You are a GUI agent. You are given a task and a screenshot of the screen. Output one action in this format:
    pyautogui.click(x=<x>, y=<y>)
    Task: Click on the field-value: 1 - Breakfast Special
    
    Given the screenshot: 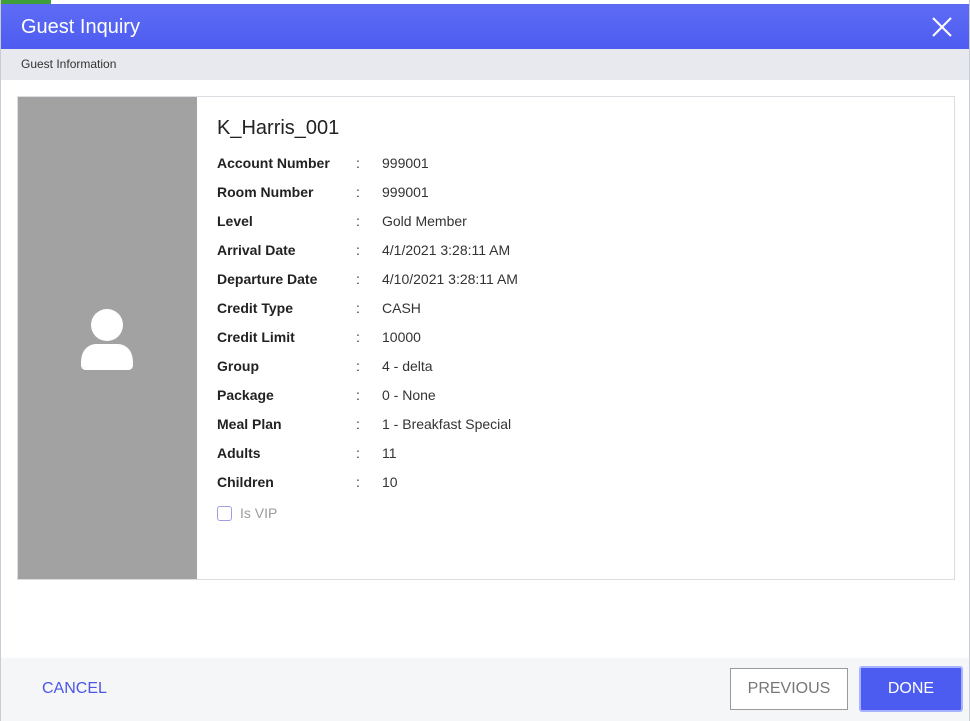 What is the action you would take?
    pyautogui.click(x=447, y=424)
    